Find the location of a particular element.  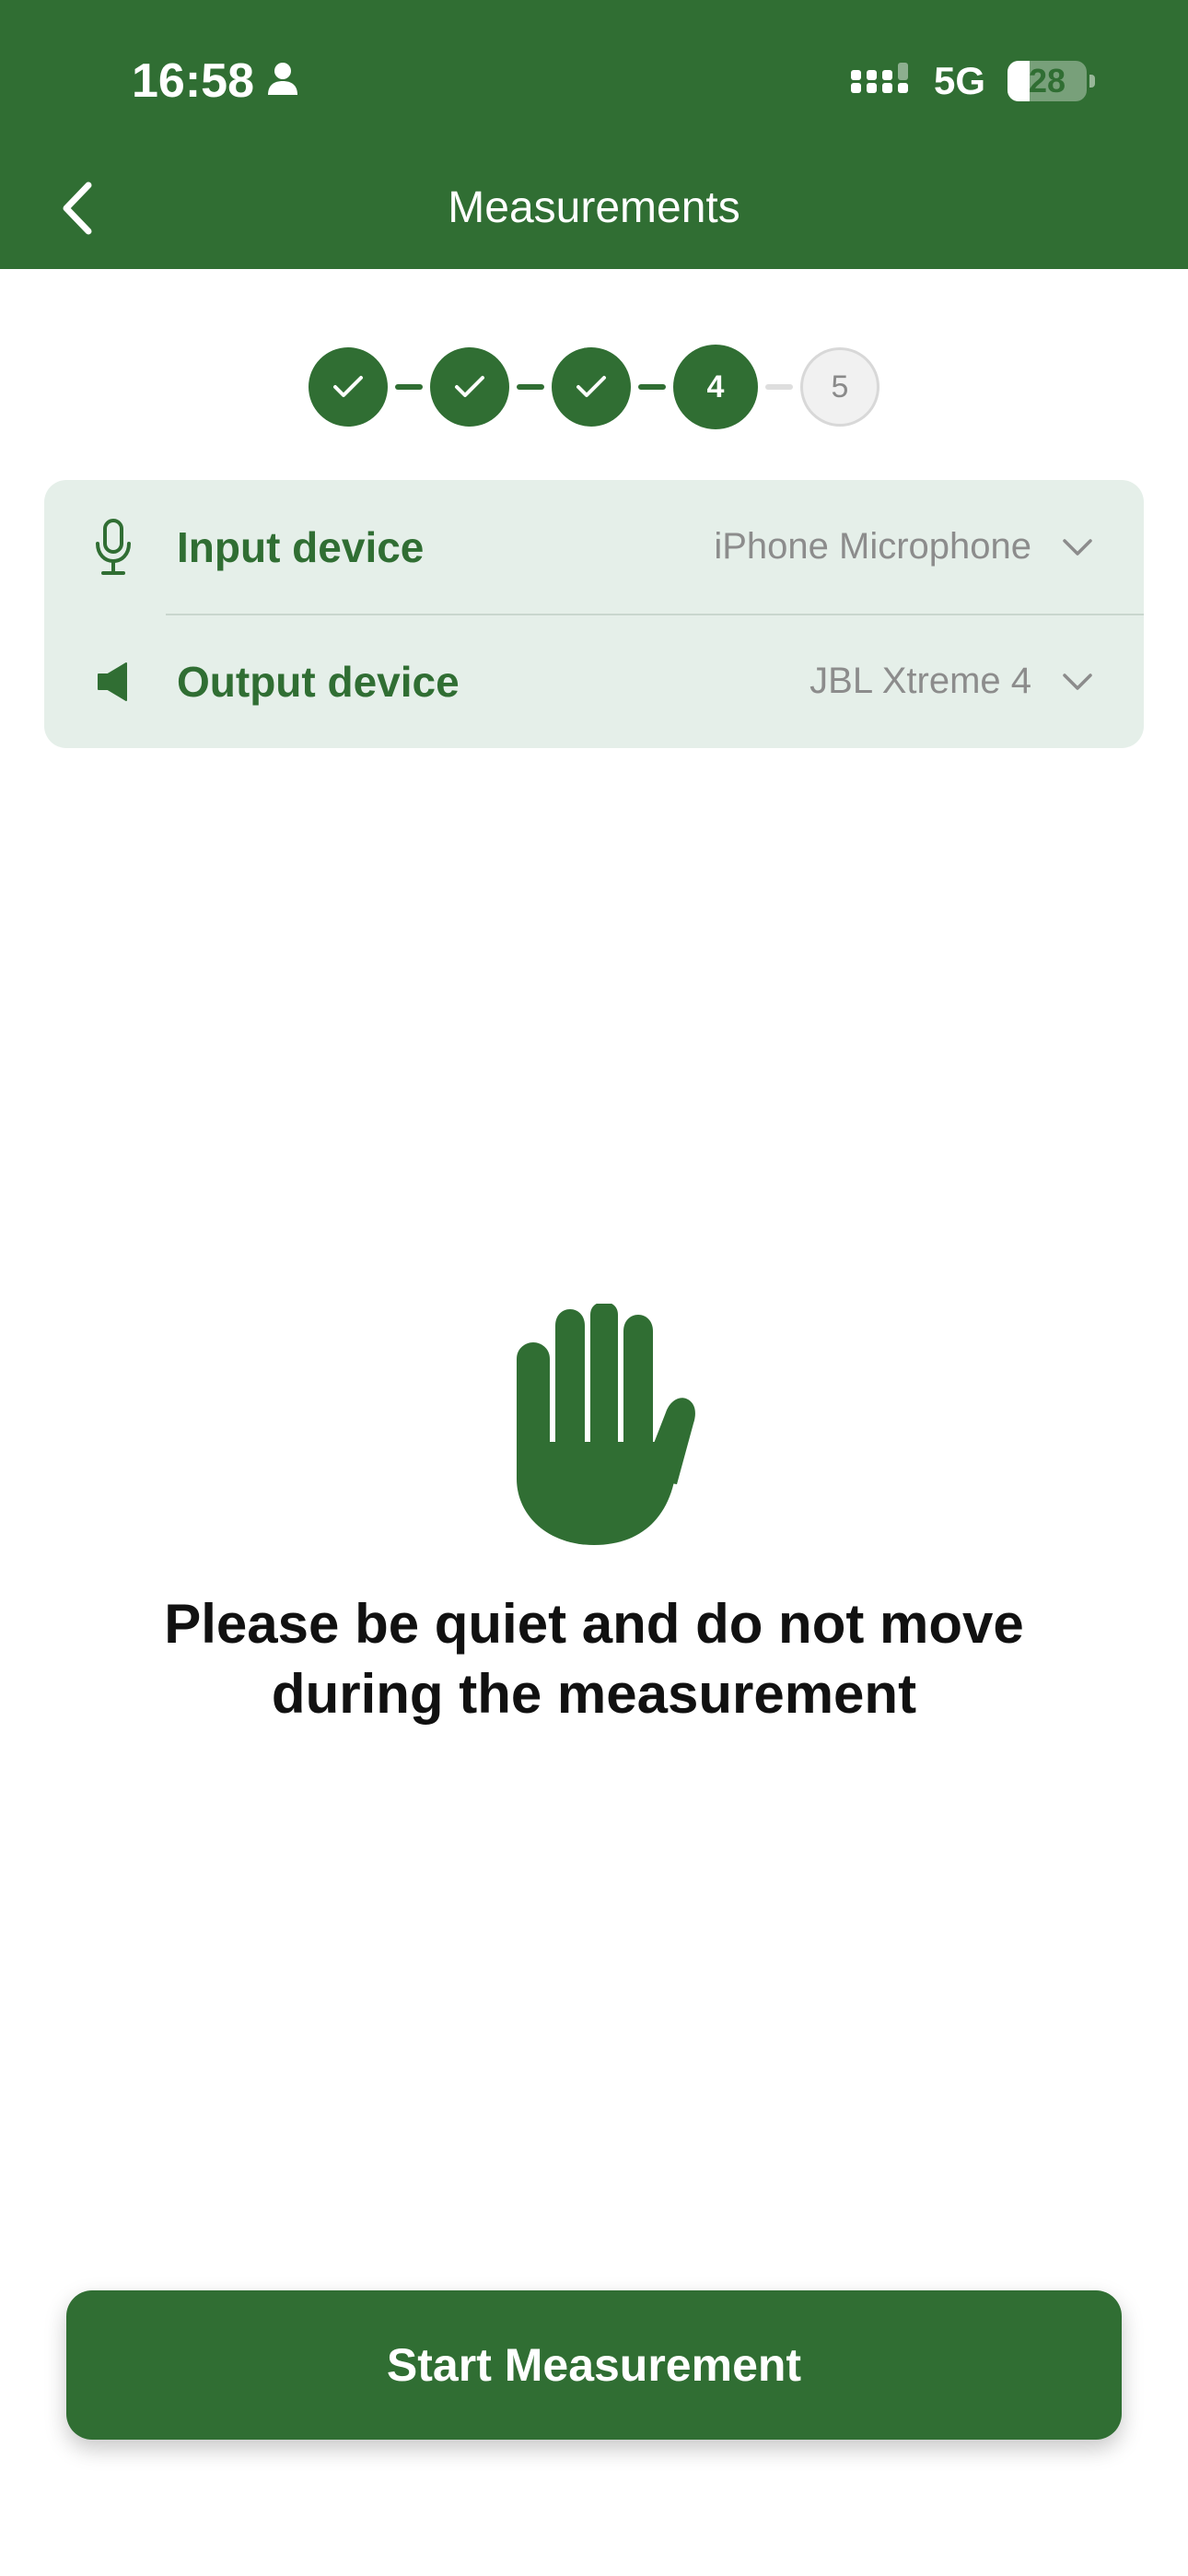

signal-icon is located at coordinates (881, 81).